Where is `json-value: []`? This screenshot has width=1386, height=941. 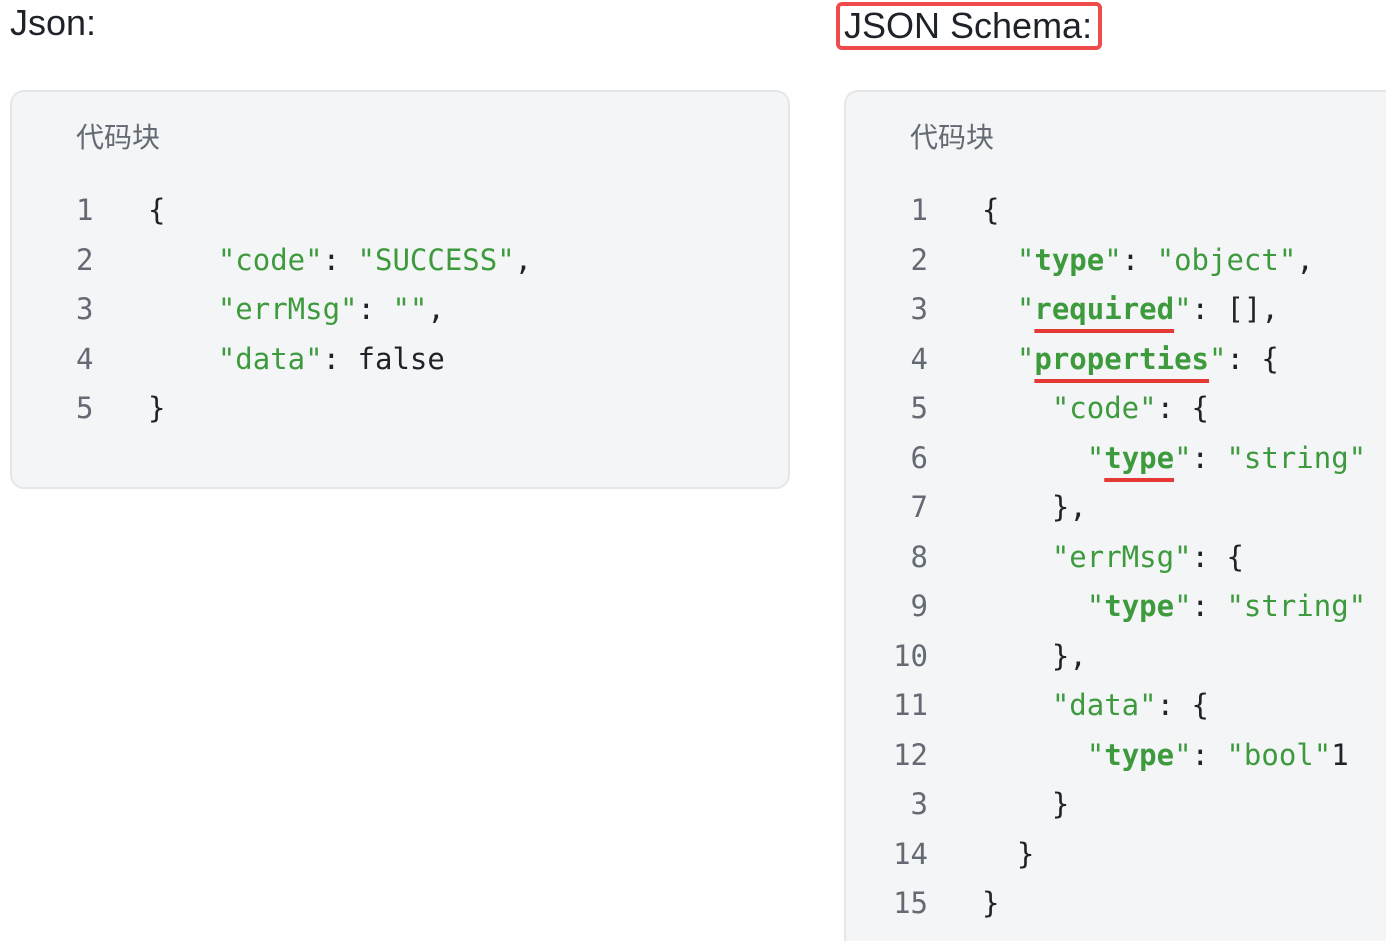 json-value: [] is located at coordinates (1244, 309).